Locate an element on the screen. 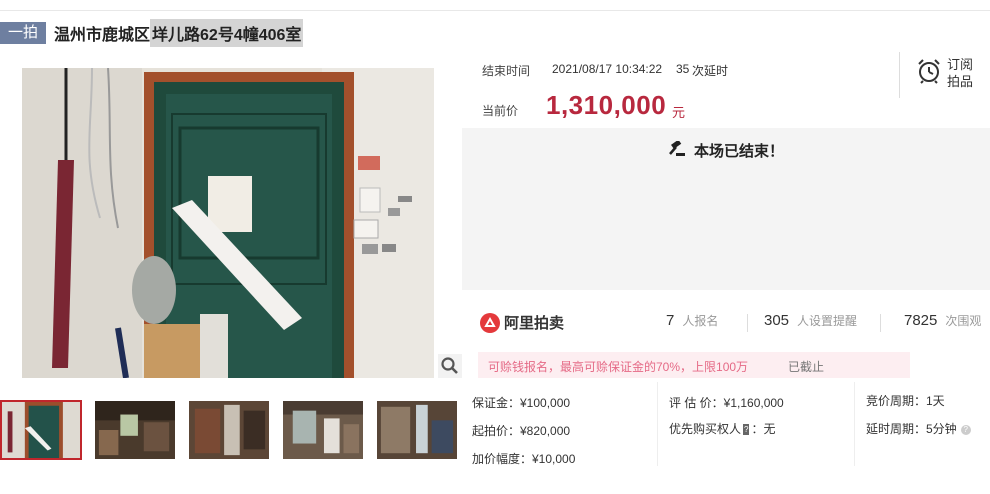 The image size is (990, 494). bid-increment: 加价幅度：¥10,000 is located at coordinates (524, 459).